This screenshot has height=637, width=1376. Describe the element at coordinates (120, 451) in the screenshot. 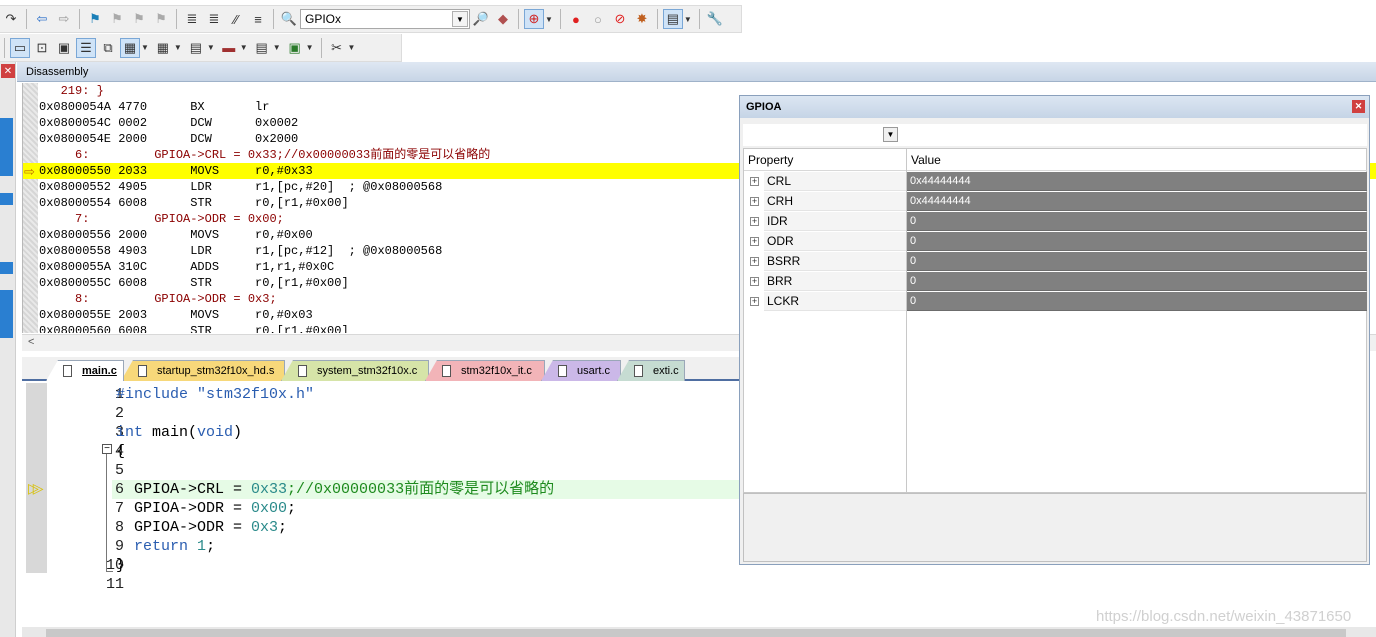

I see `code-line: {` at that location.